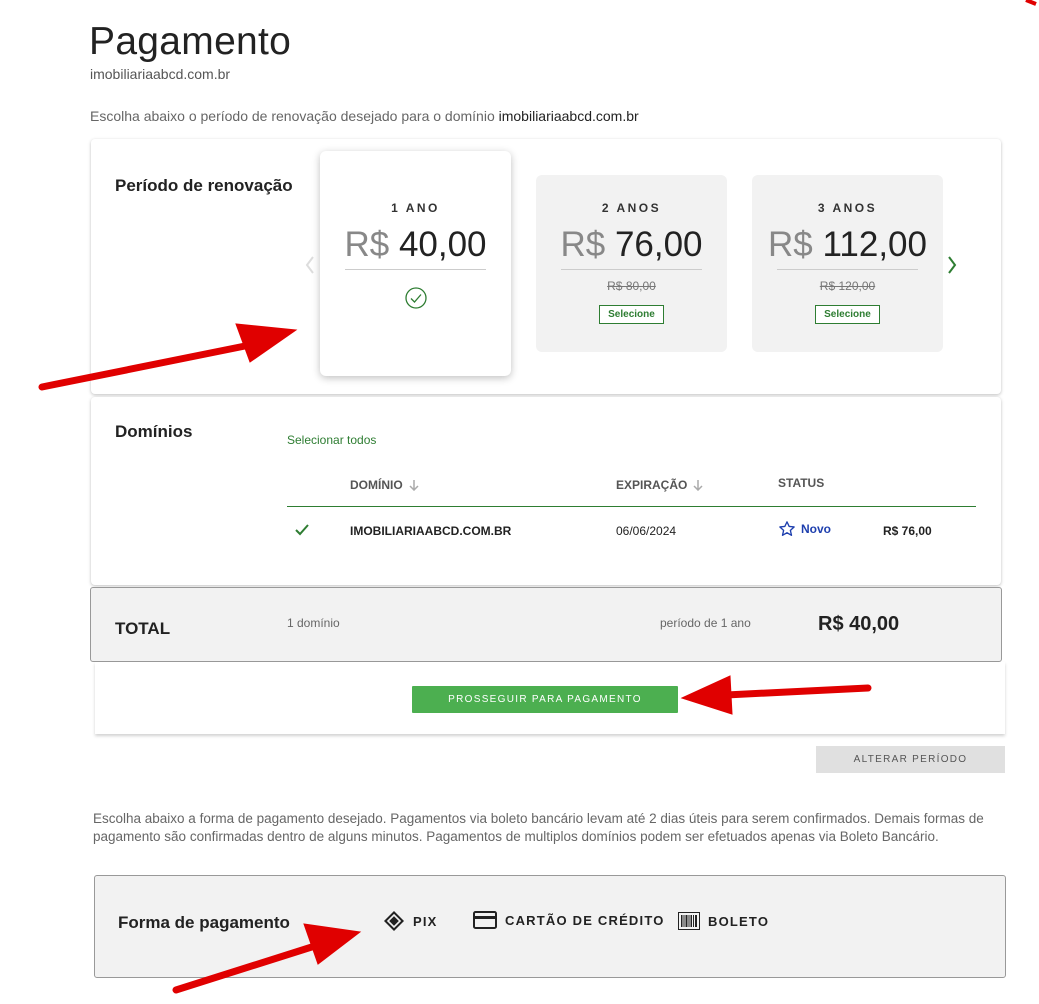  Describe the element at coordinates (847, 208) in the screenshot. I see `plan-years: 3 ANOS` at that location.